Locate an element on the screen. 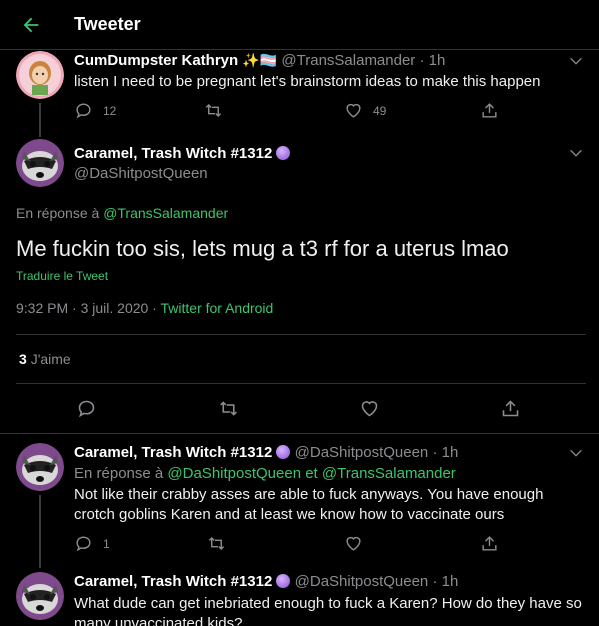 The height and width of the screenshot is (626, 599). reply-to-link: @DaShitpostQueen is located at coordinates (234, 473).